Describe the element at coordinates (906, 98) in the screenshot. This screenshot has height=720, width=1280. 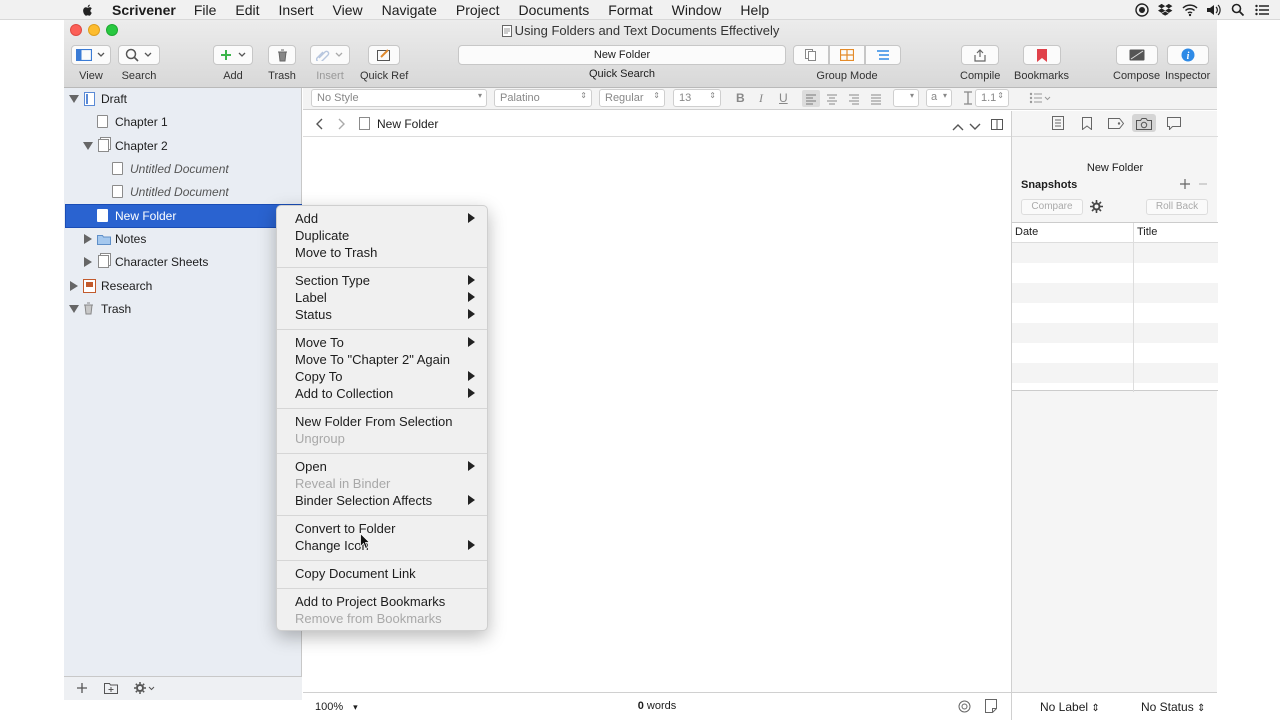
I see `text-color-select: ▾` at that location.